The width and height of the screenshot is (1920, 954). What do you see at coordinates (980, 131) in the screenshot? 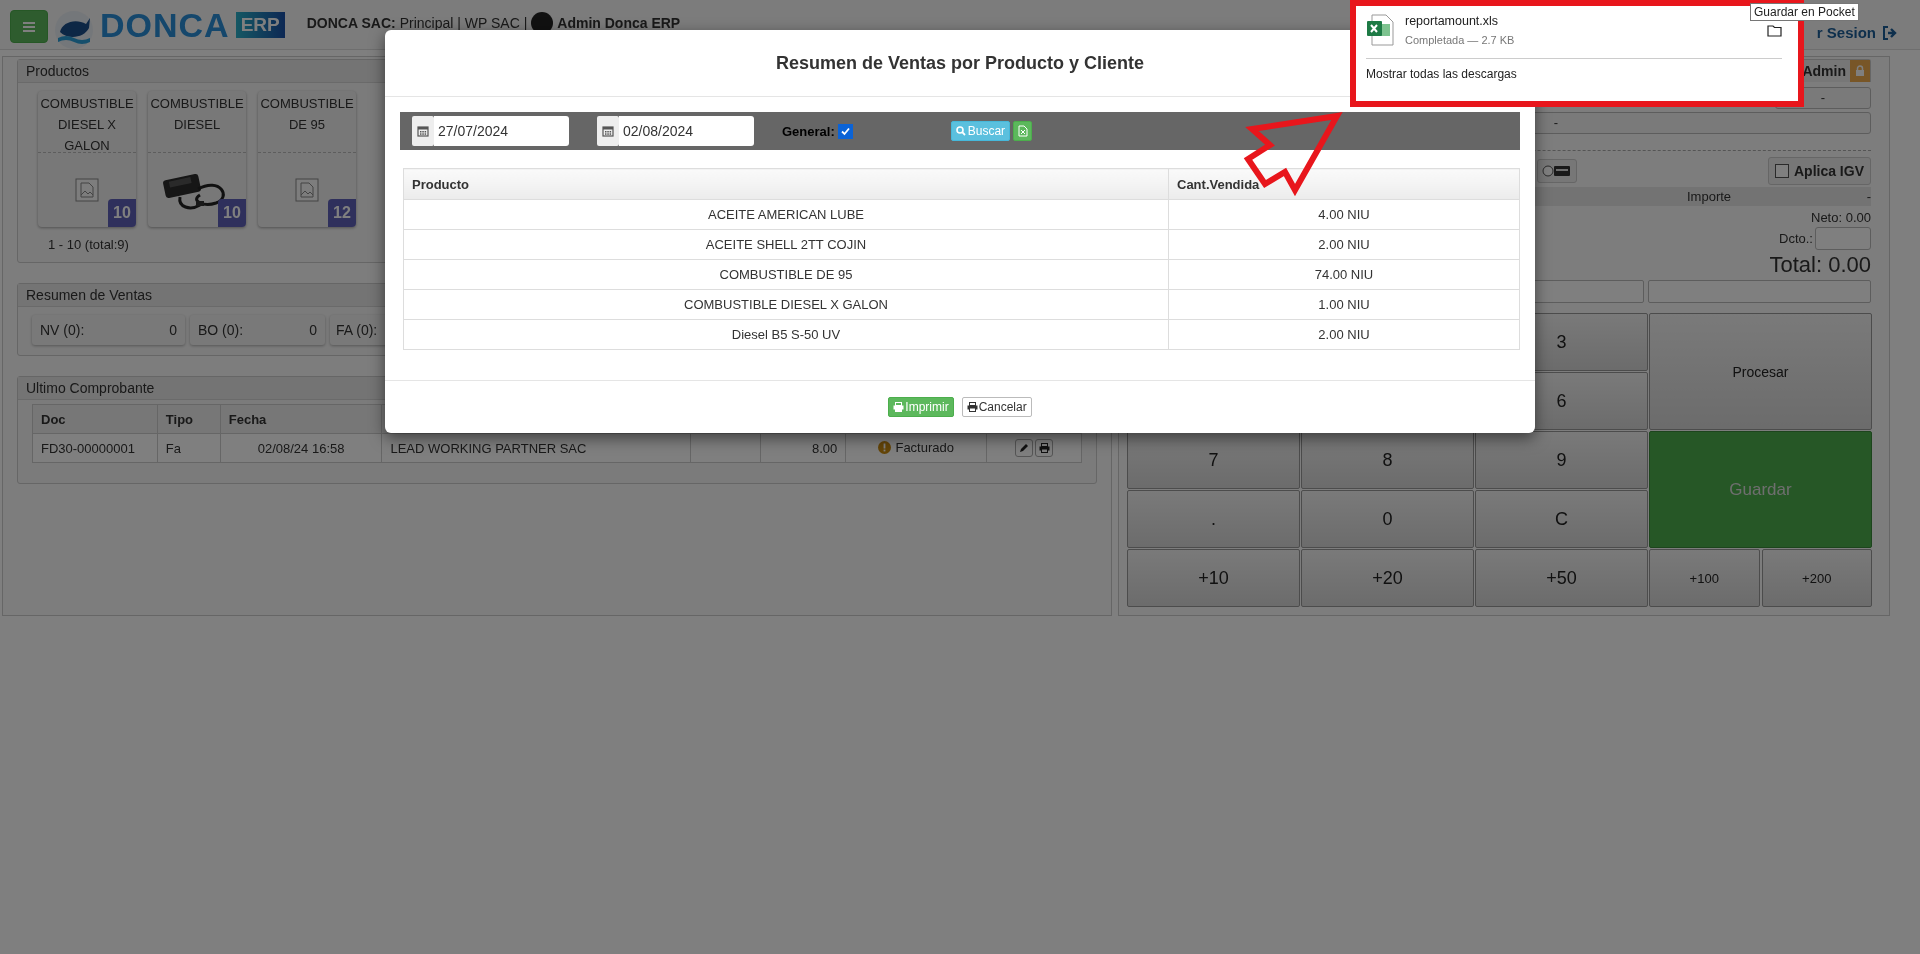
I see `search-button: Buscar` at bounding box center [980, 131].